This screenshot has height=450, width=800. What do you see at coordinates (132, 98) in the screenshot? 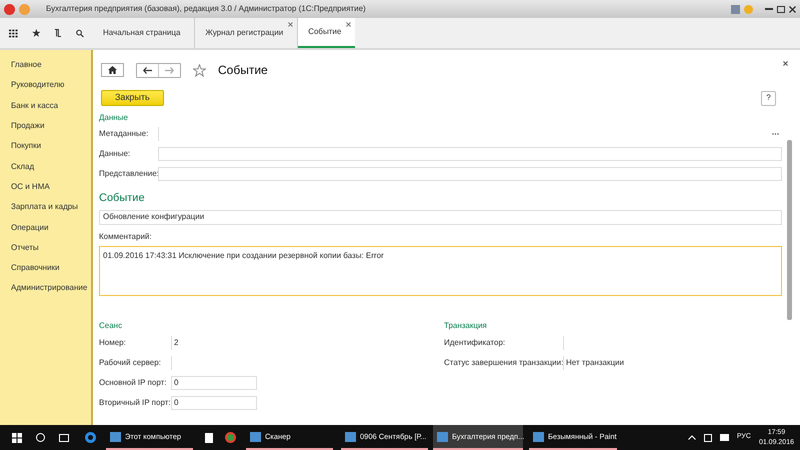
I see `close-form-button: Закрыть` at bounding box center [132, 98].